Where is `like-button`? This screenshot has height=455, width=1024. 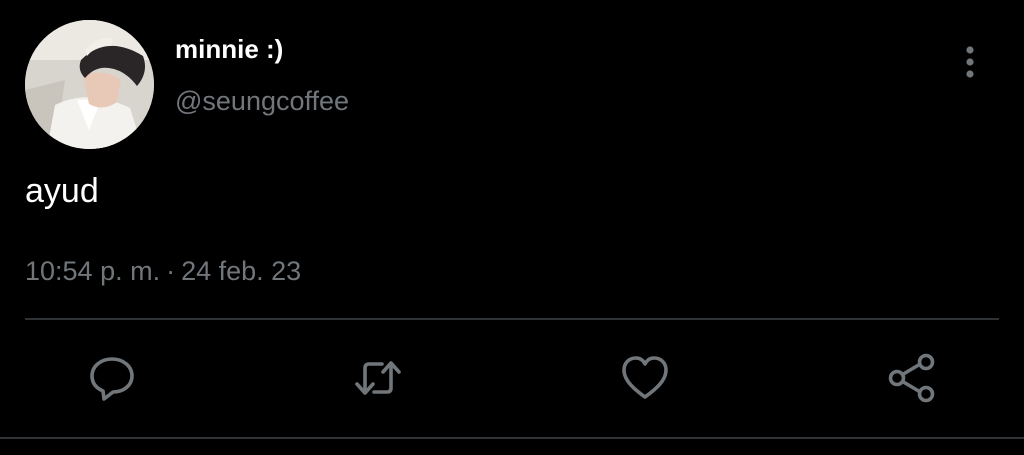
like-button is located at coordinates (645, 378).